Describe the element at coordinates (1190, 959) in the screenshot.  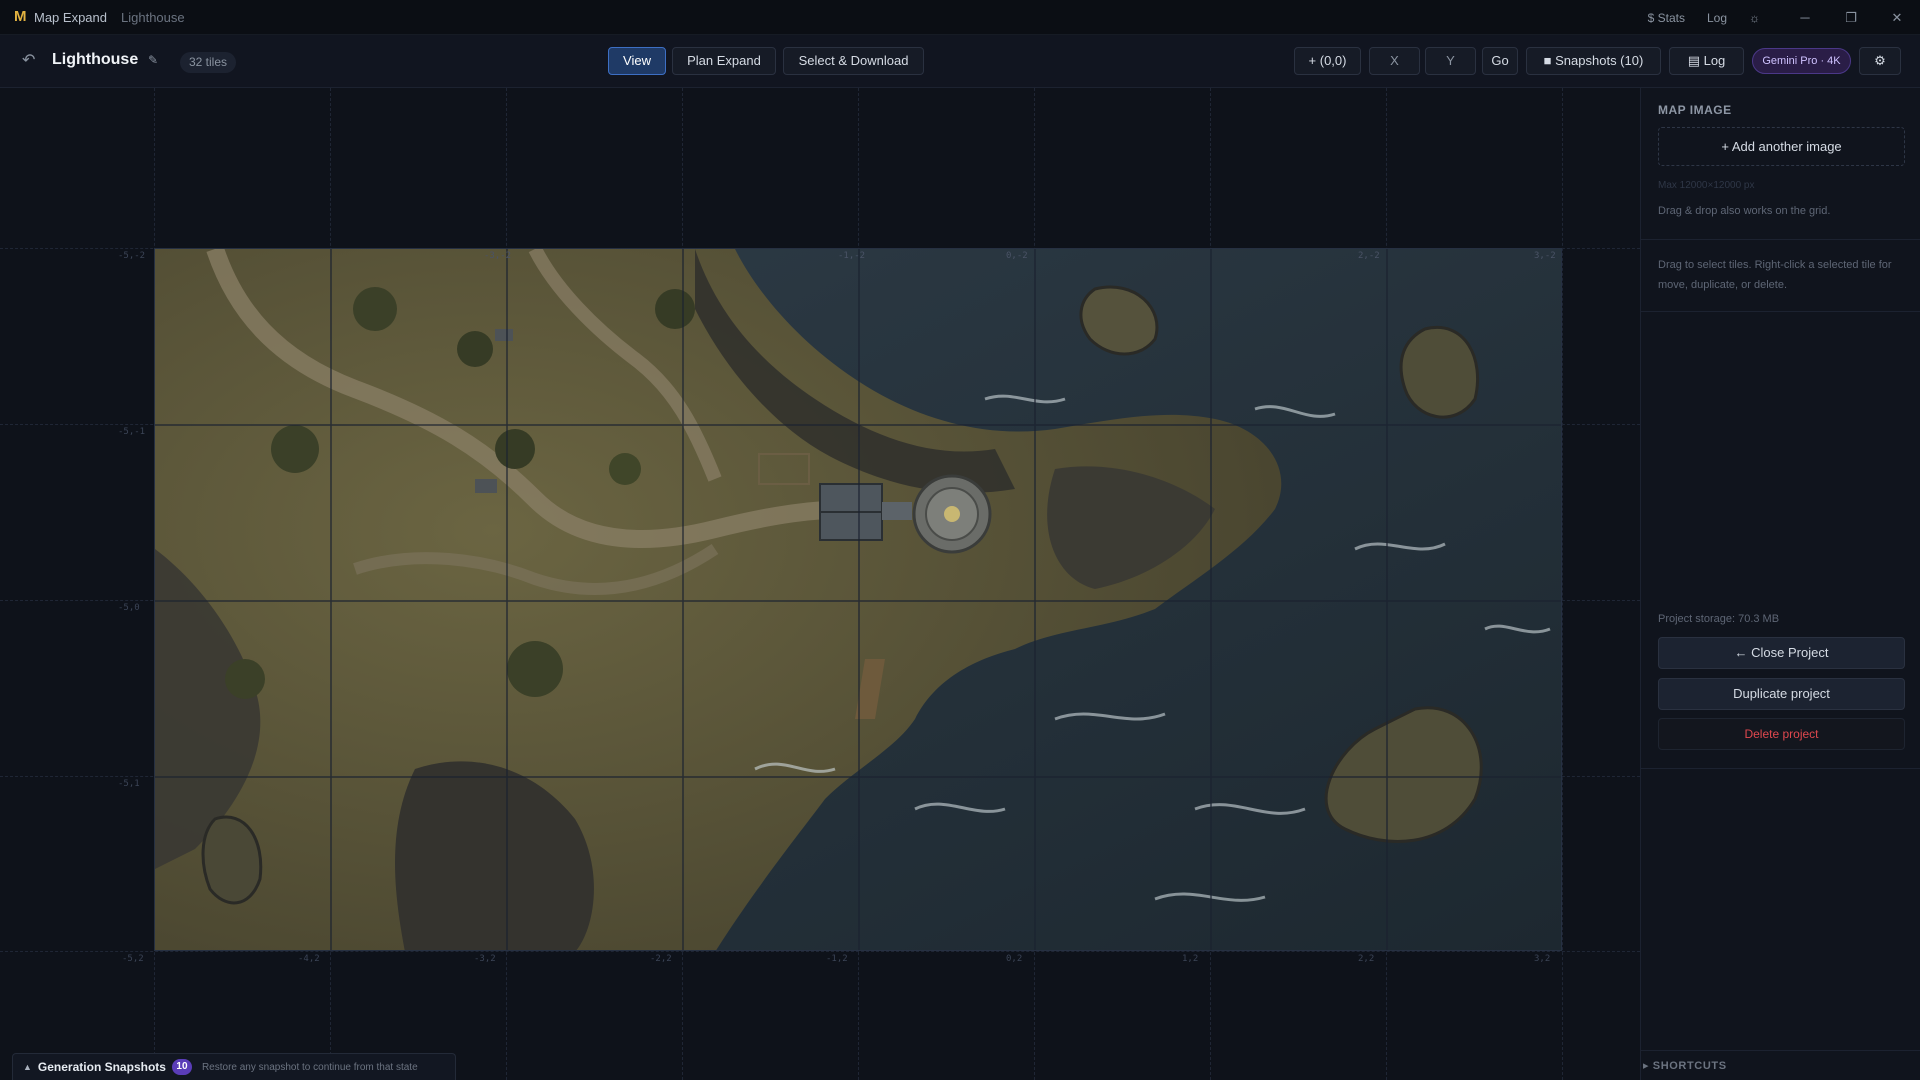
I see `tile-coordinate: 1,2` at that location.